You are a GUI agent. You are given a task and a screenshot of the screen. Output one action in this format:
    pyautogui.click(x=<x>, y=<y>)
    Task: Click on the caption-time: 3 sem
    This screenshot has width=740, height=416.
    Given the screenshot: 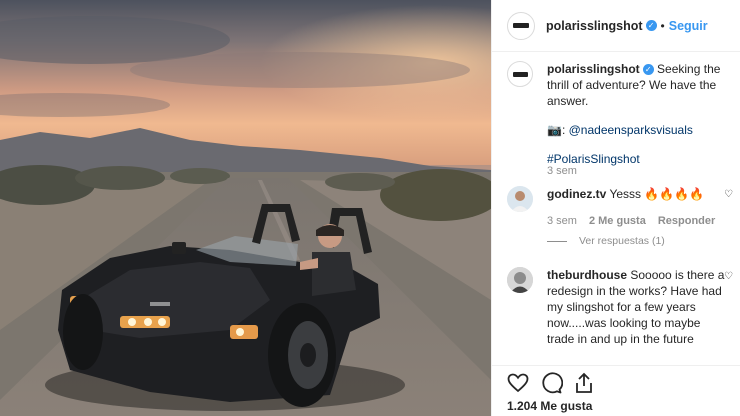 What is the action you would take?
    pyautogui.click(x=562, y=171)
    